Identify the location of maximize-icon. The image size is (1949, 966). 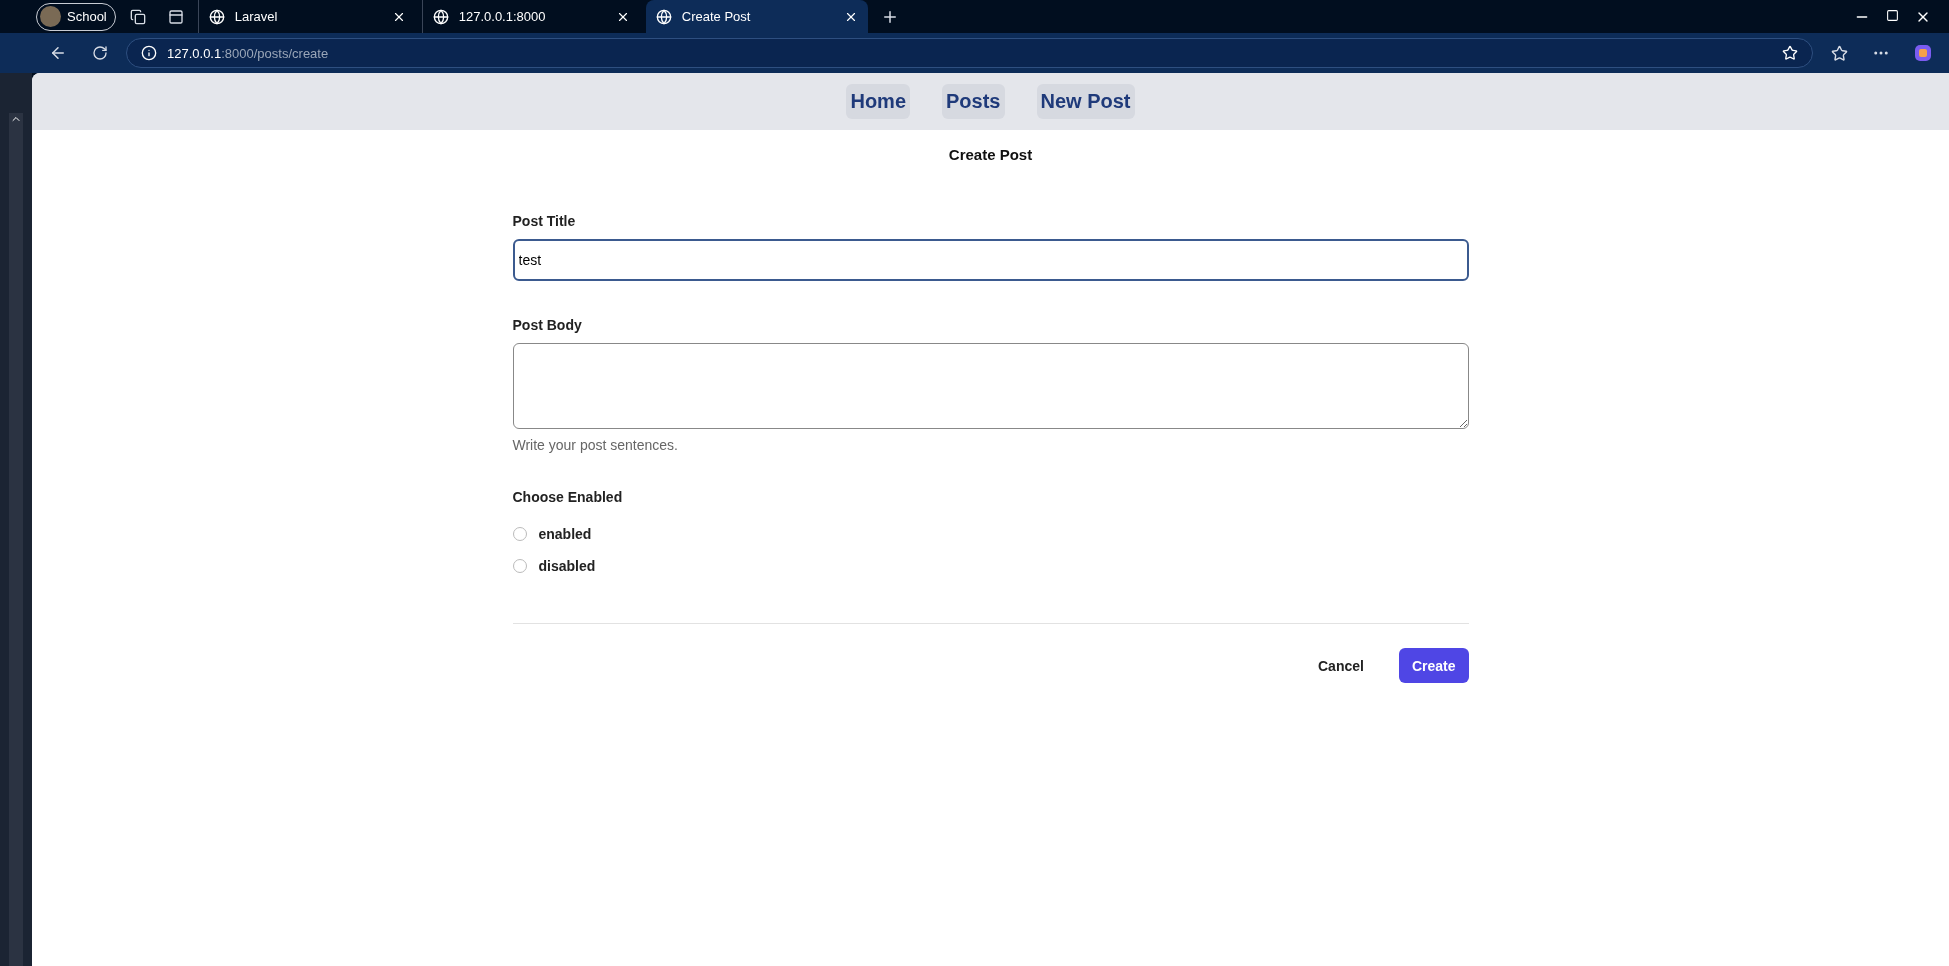
(1892, 15).